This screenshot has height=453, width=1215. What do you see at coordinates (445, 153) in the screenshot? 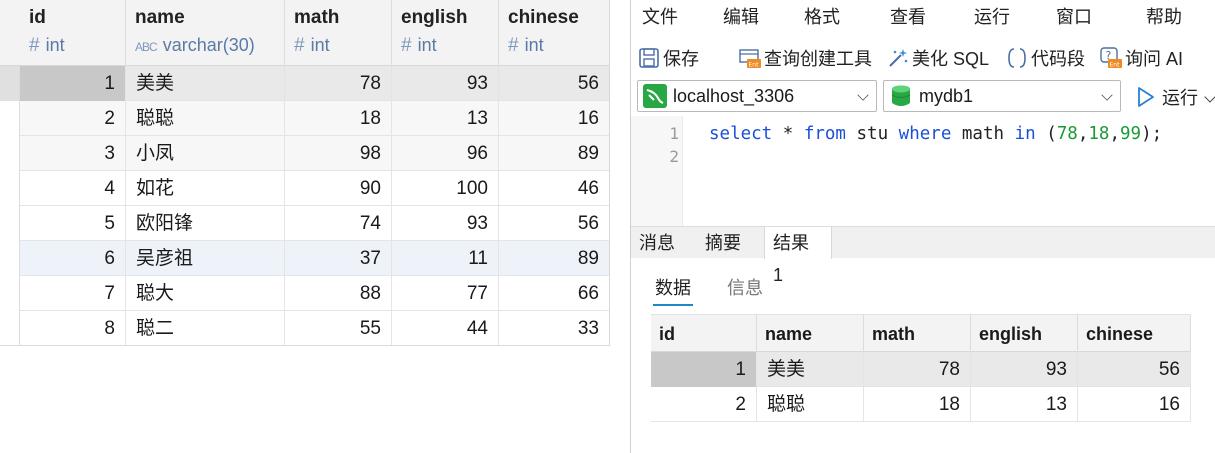
I see `cell-english: 96` at bounding box center [445, 153].